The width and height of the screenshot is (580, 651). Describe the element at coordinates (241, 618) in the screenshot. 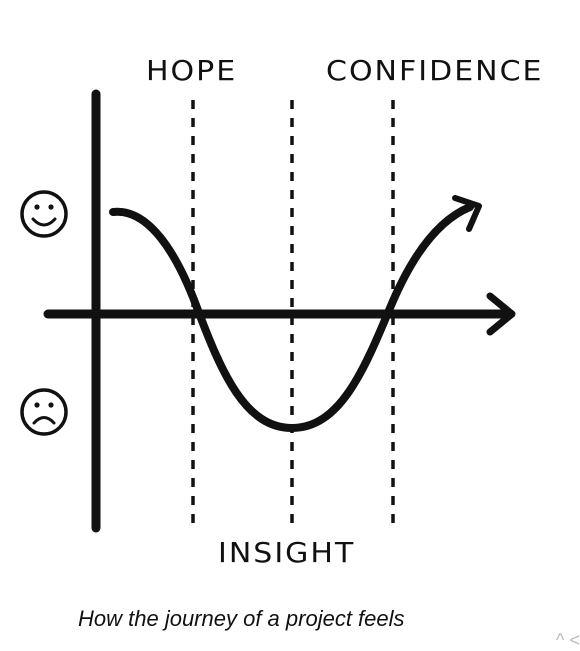

I see `figure-caption: How the journey of a project feels` at that location.